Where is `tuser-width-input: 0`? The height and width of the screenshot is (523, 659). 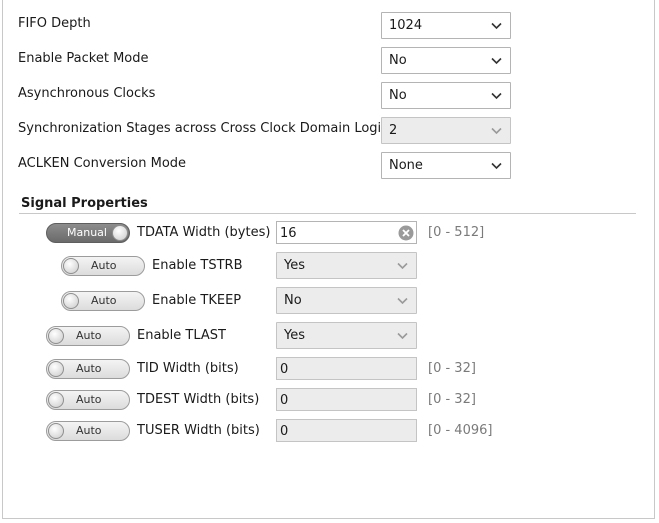 tuser-width-input: 0 is located at coordinates (346, 430).